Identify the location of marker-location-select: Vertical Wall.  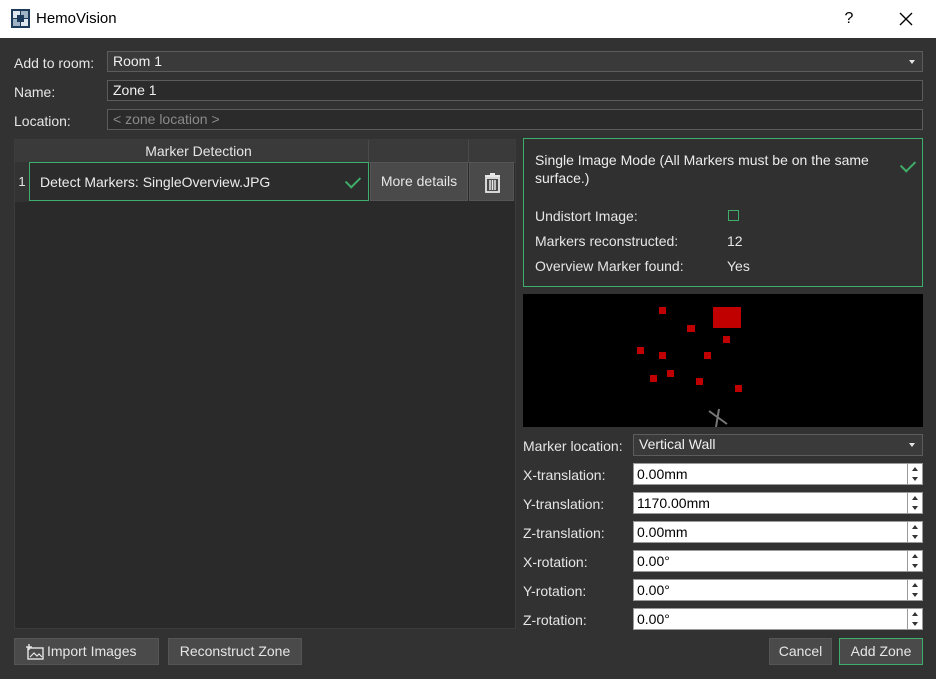
(778, 445).